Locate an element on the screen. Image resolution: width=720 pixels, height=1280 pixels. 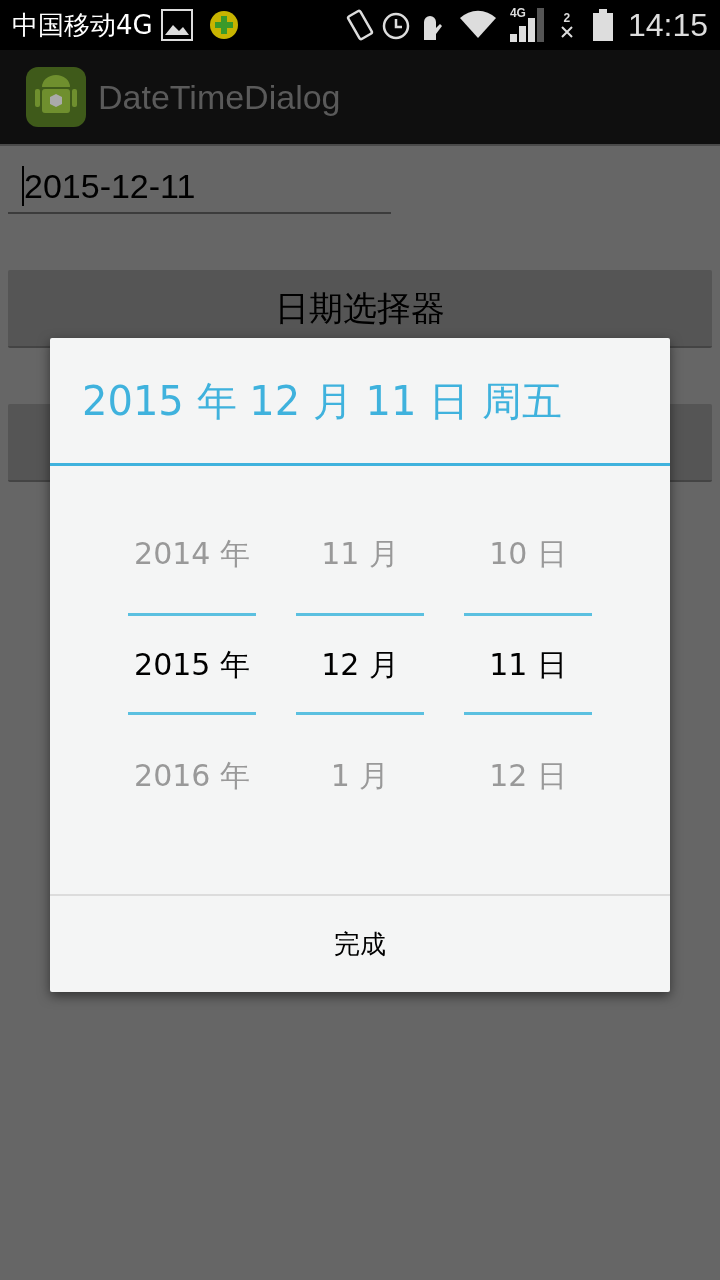
picker-value: 2016 年 is located at coordinates (192, 775).